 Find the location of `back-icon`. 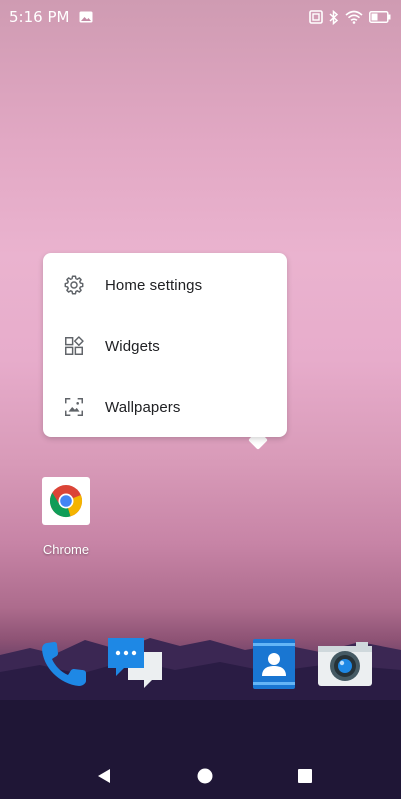

back-icon is located at coordinates (104, 776).